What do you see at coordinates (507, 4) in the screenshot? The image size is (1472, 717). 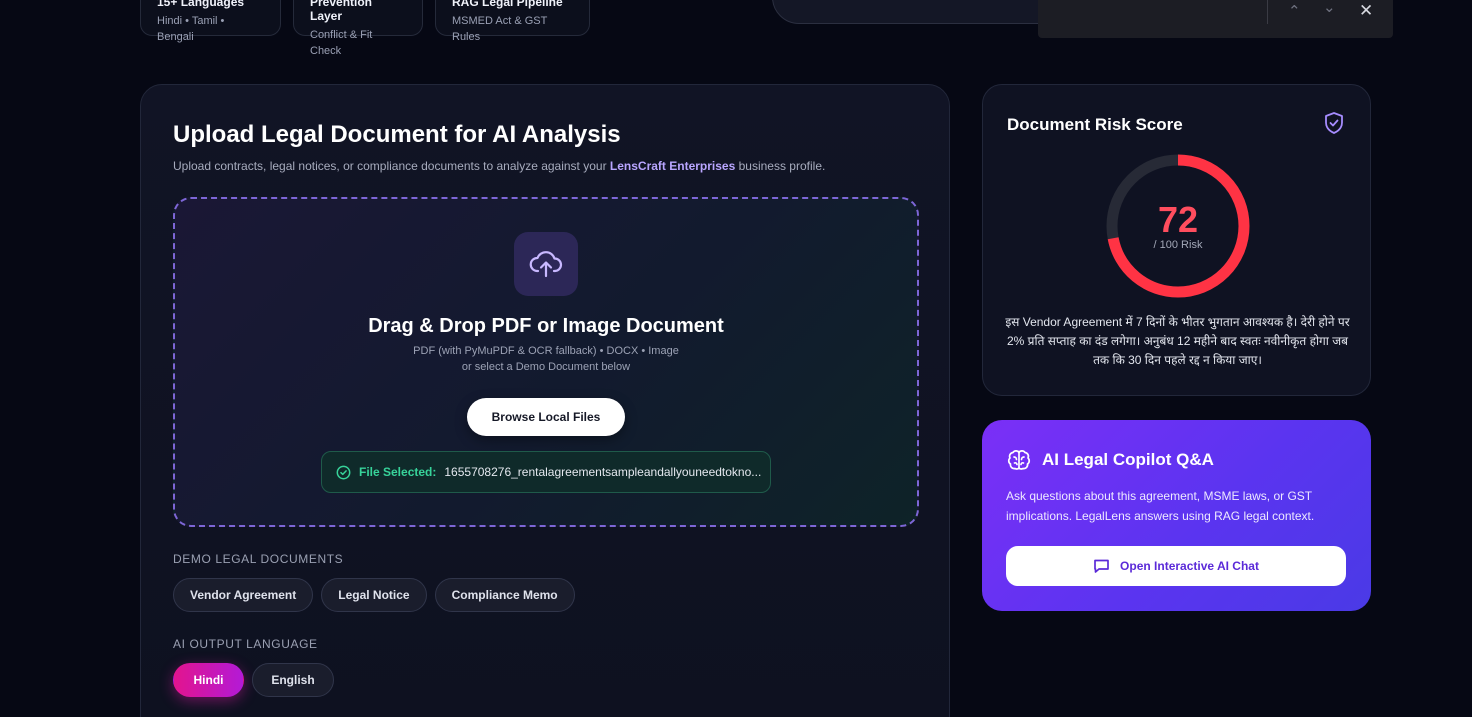 I see `feature-chip-title: RAG Legal Pipeline` at bounding box center [507, 4].